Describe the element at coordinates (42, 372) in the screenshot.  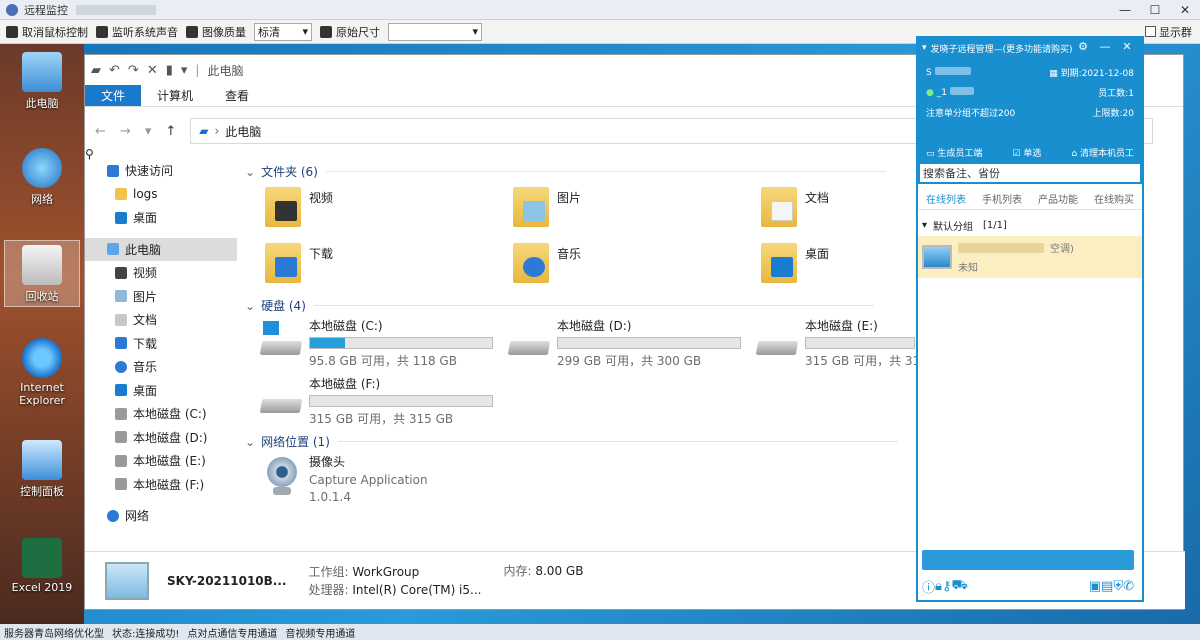
I see `desktop-icon-ie: Internet Explorer` at that location.